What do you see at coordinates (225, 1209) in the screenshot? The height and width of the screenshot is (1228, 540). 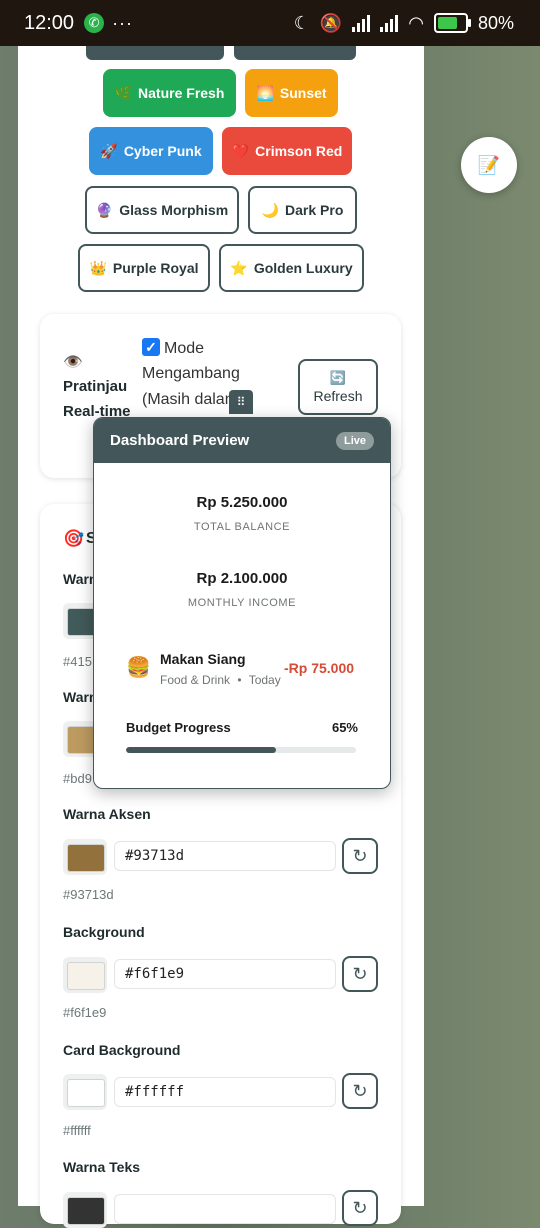 I see `text-color-hex-input` at bounding box center [225, 1209].